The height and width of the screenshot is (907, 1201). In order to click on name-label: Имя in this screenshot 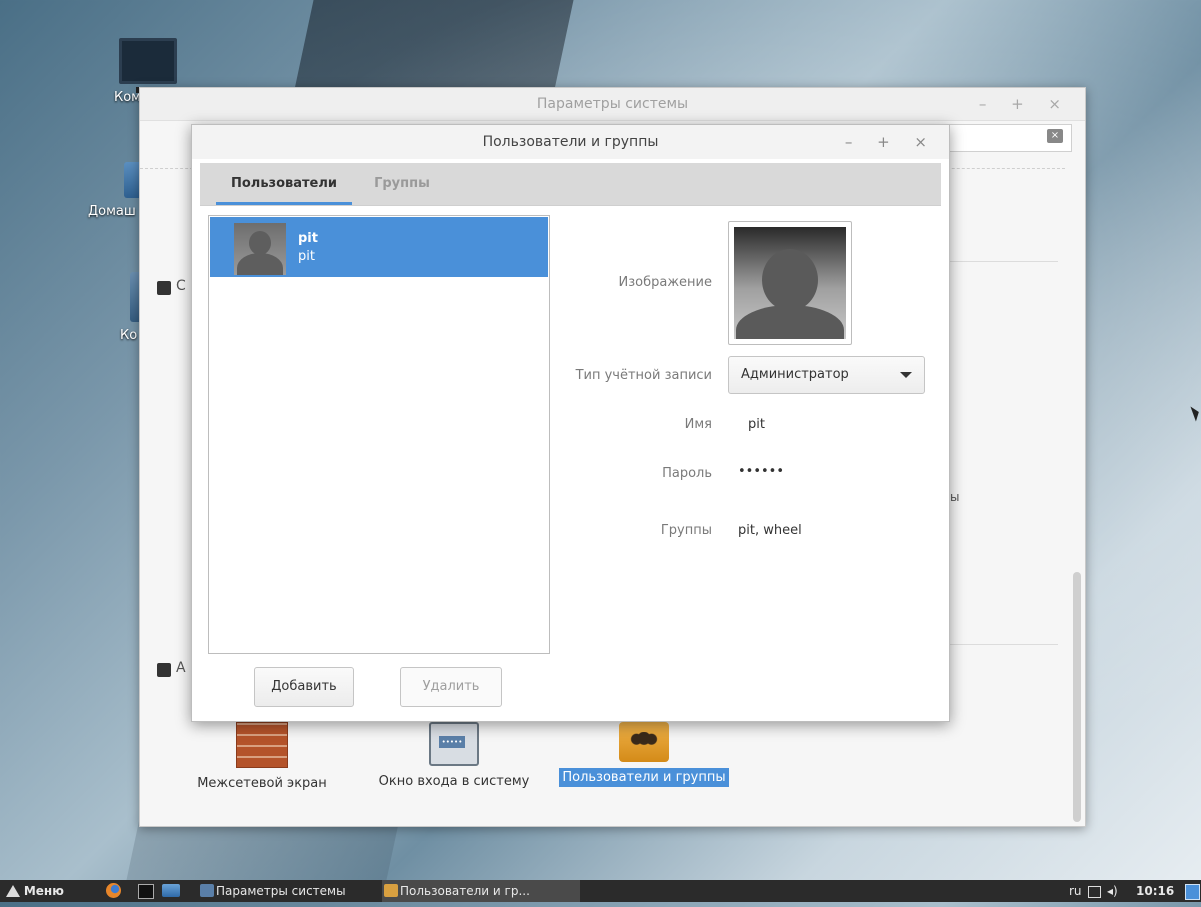, I will do `click(698, 424)`.